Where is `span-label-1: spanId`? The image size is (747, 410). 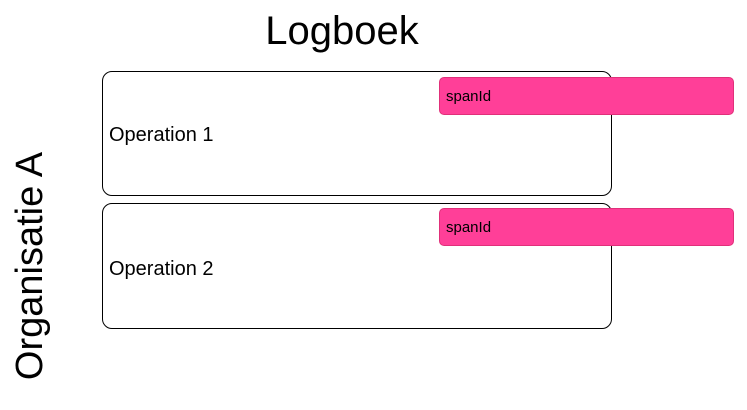
span-label-1: spanId is located at coordinates (469, 96).